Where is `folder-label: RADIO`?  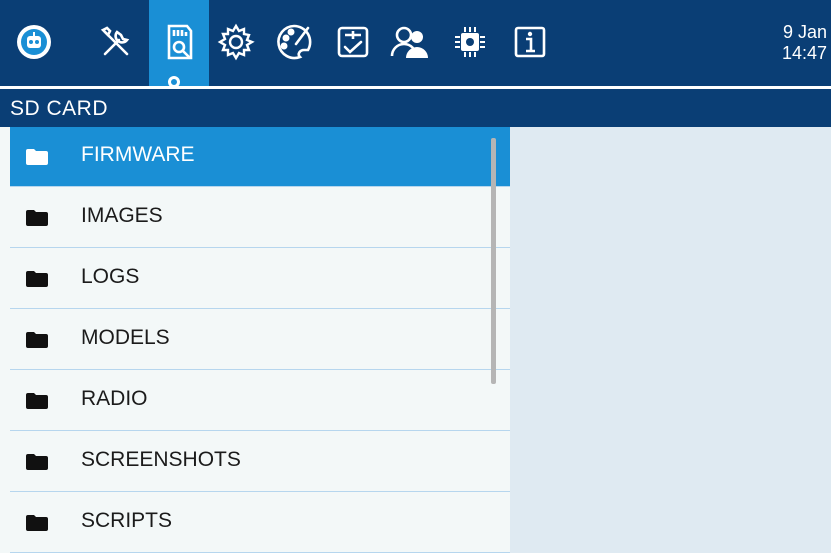 folder-label: RADIO is located at coordinates (114, 398).